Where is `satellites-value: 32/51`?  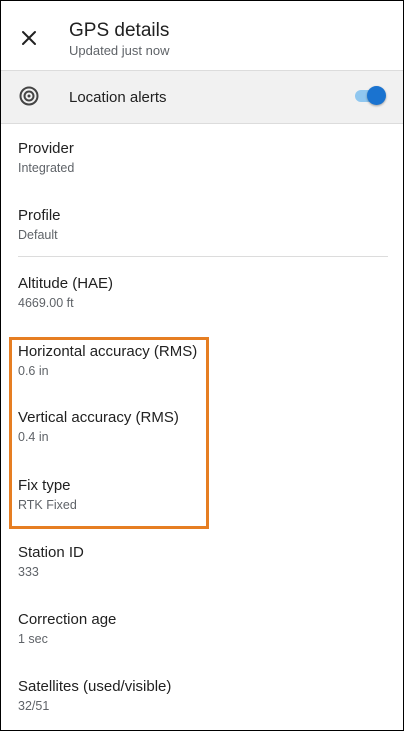 satellites-value: 32/51 is located at coordinates (34, 706).